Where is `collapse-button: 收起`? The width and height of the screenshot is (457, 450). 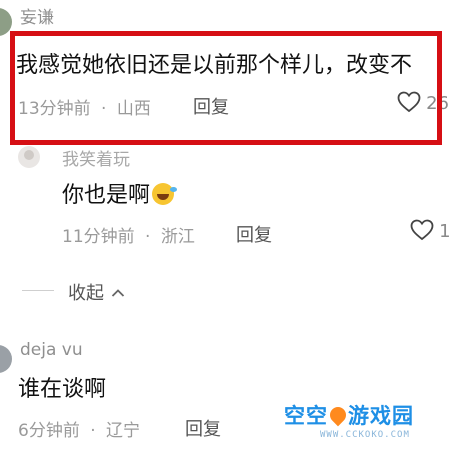
collapse-button: 收起 is located at coordinates (96, 292).